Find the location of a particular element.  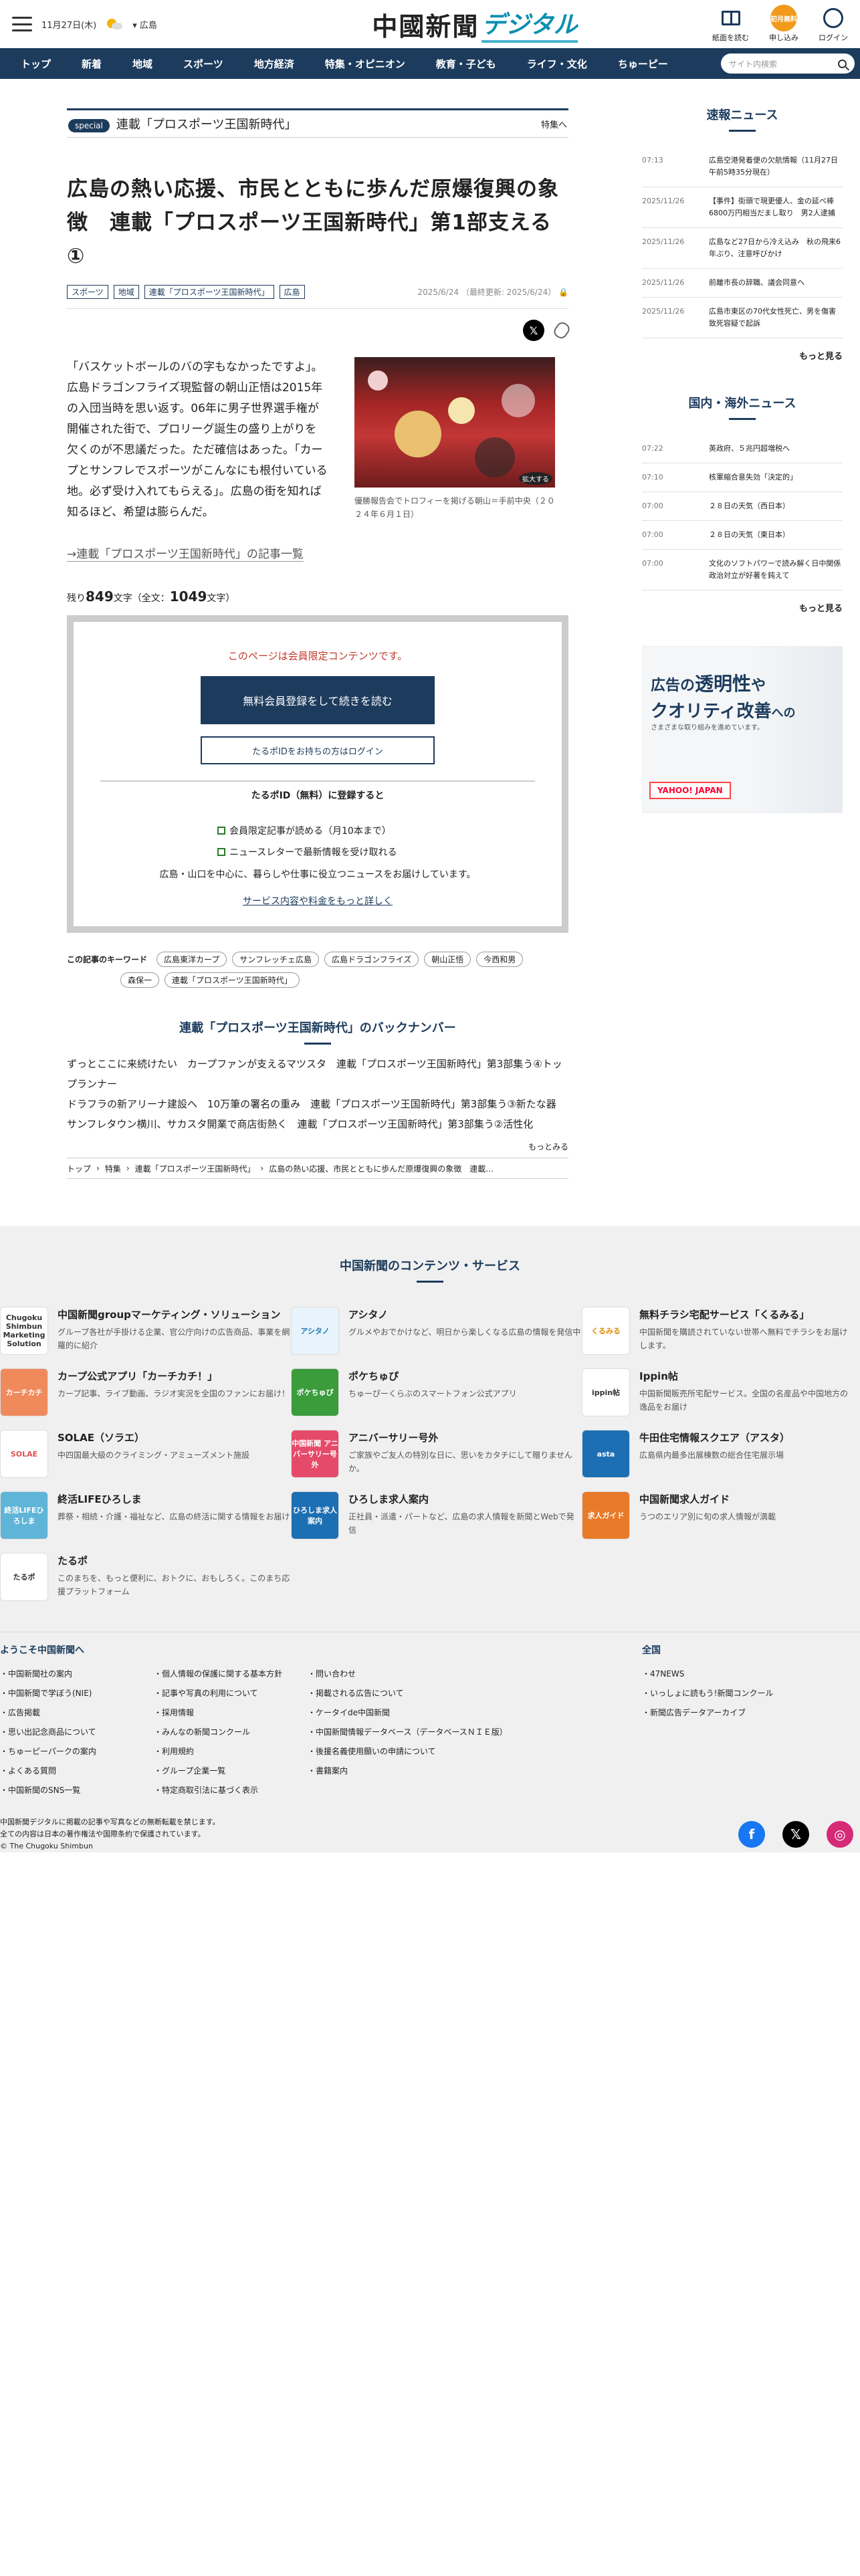

footer-link: ・新聞広告データアーカイブ is located at coordinates (719, 1713).